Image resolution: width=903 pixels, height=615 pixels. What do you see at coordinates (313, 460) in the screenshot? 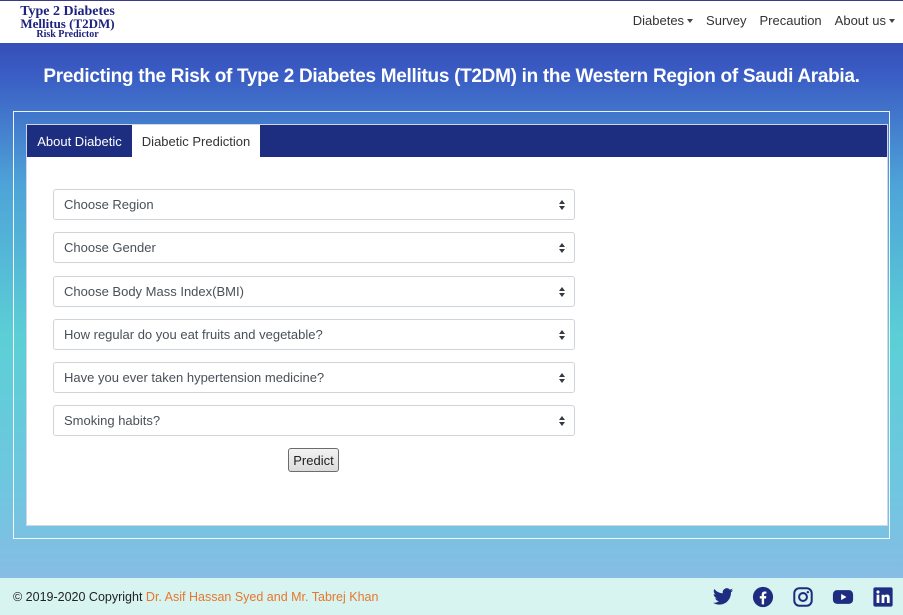
I see `predict-button: Predict` at bounding box center [313, 460].